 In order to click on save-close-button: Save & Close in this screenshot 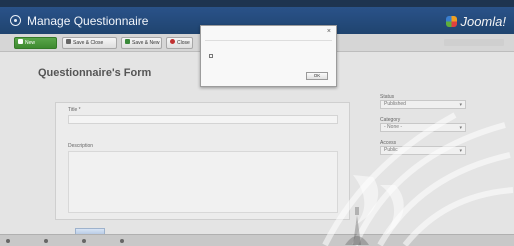, I will do `click(89, 43)`.